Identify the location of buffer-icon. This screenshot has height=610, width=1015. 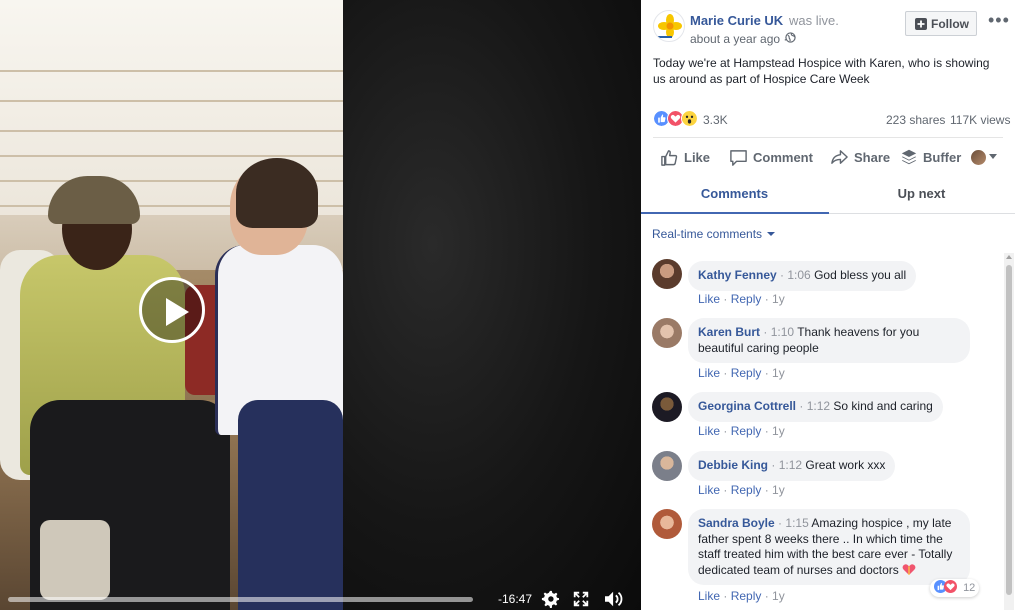
(909, 157).